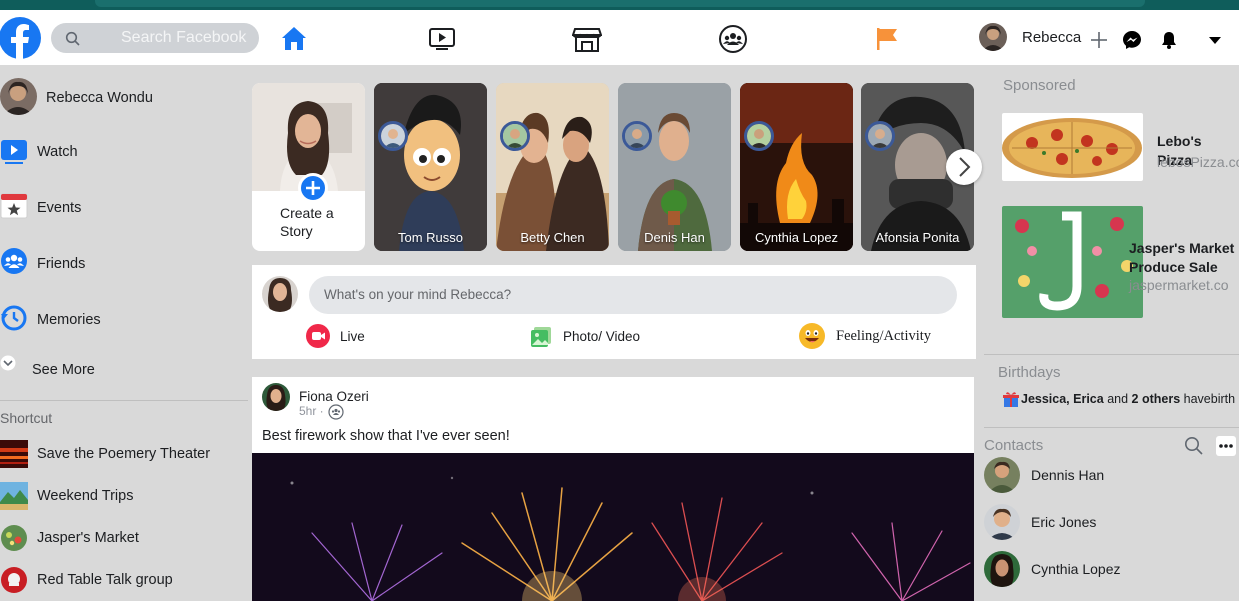 The width and height of the screenshot is (1239, 601). What do you see at coordinates (124, 264) in the screenshot?
I see `sidebar-item-friends: Friends` at bounding box center [124, 264].